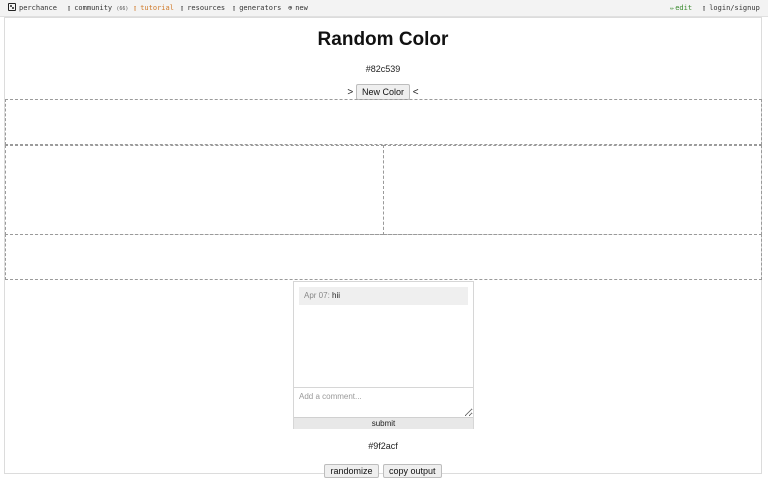 The image size is (768, 480). I want to click on tutorial-icon: ▯, so click(135, 8).